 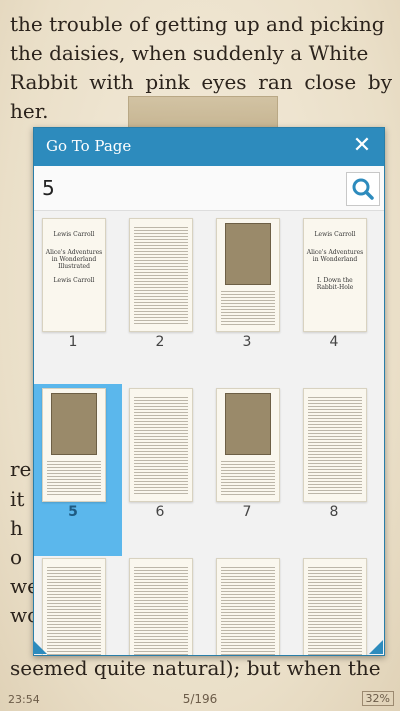 What do you see at coordinates (335, 284) in the screenshot?
I see `preview-title-text: I. Down the Rabbit-Hole` at bounding box center [335, 284].